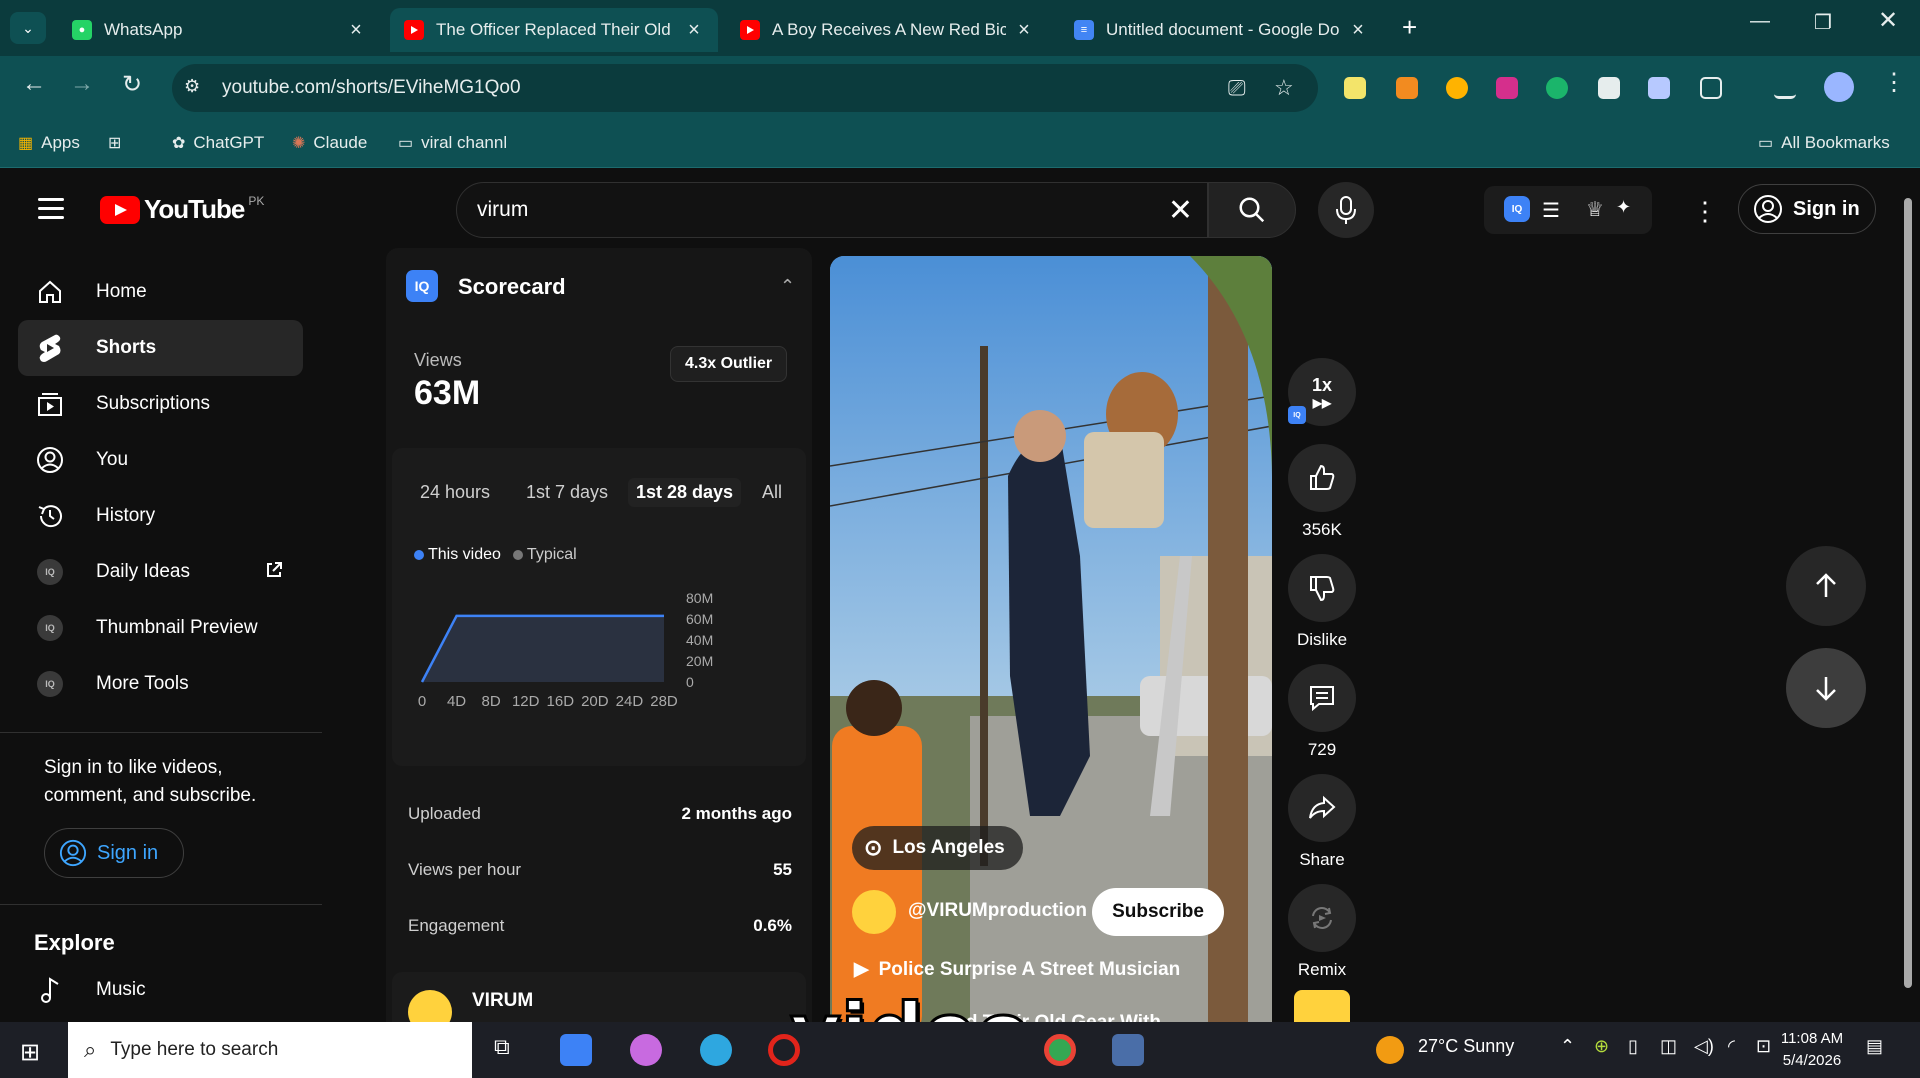 This screenshot has height=1078, width=1920. I want to click on minimize-button: —, so click(1760, 21).